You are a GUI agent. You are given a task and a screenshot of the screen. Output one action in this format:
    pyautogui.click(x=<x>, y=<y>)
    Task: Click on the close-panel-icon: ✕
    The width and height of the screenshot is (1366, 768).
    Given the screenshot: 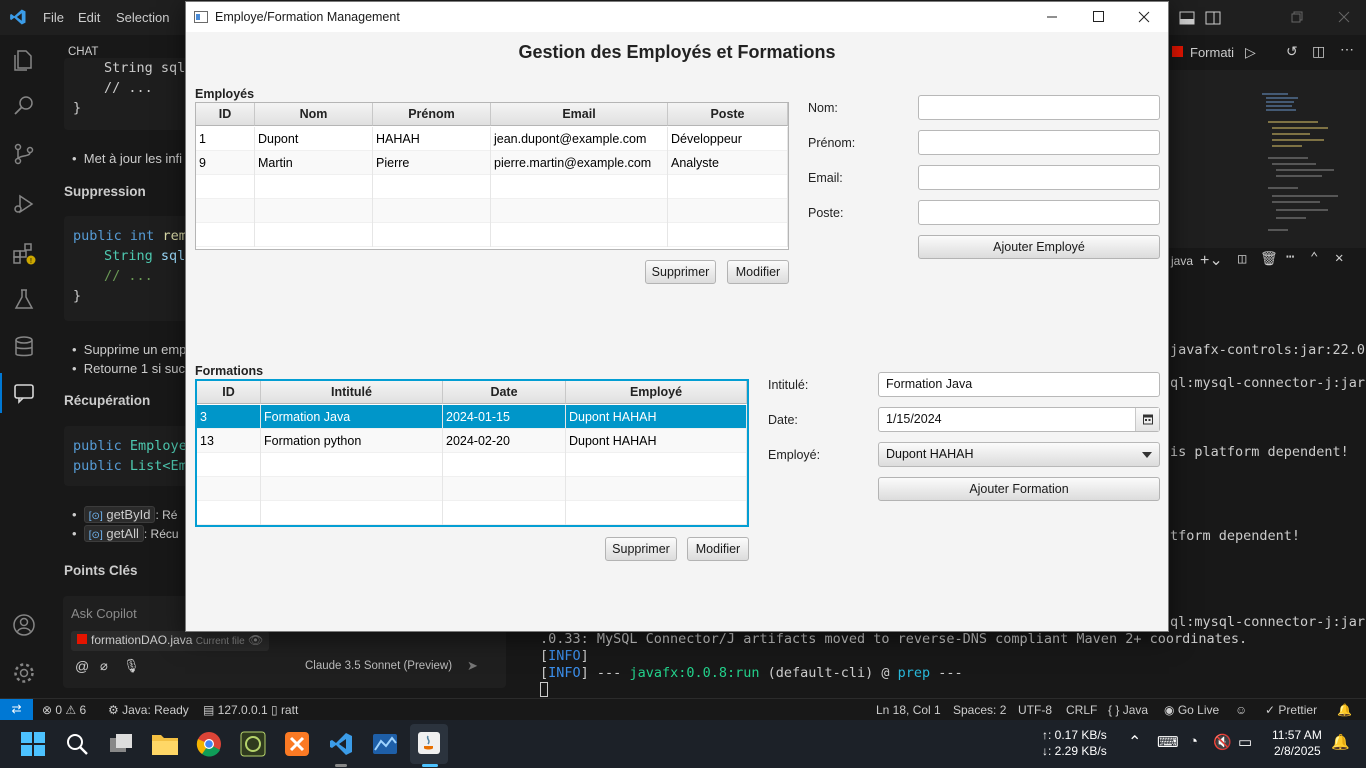 What is the action you would take?
    pyautogui.click(x=1339, y=258)
    